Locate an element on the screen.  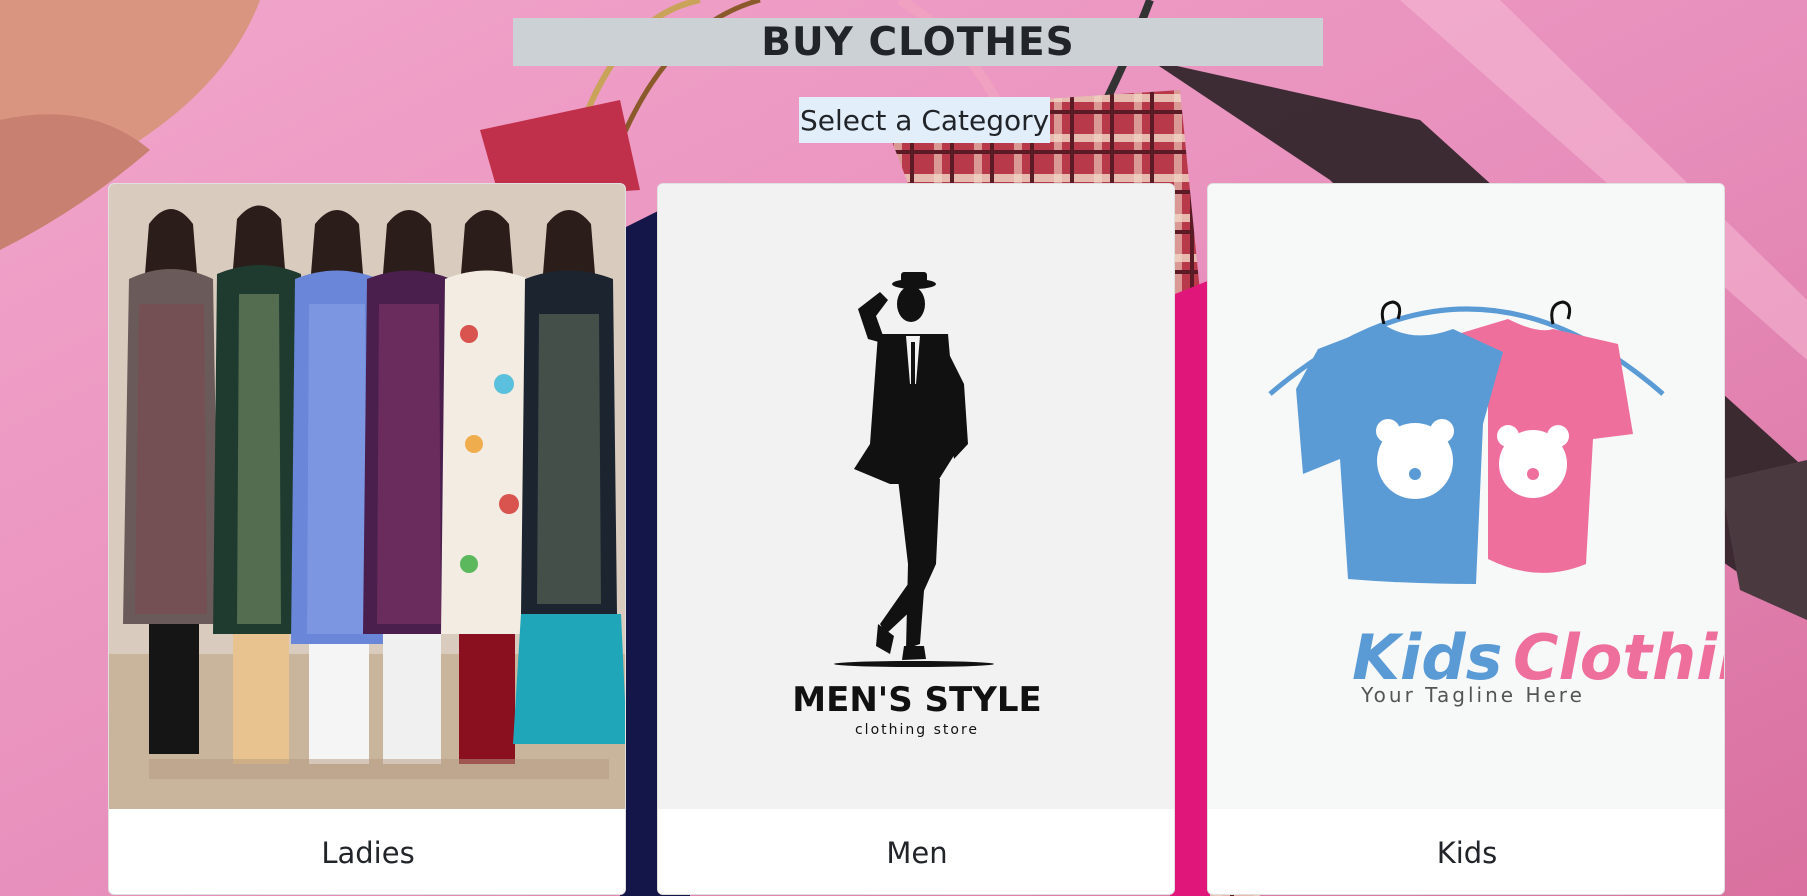
page-title: BUY CLOTHES is located at coordinates (918, 42).